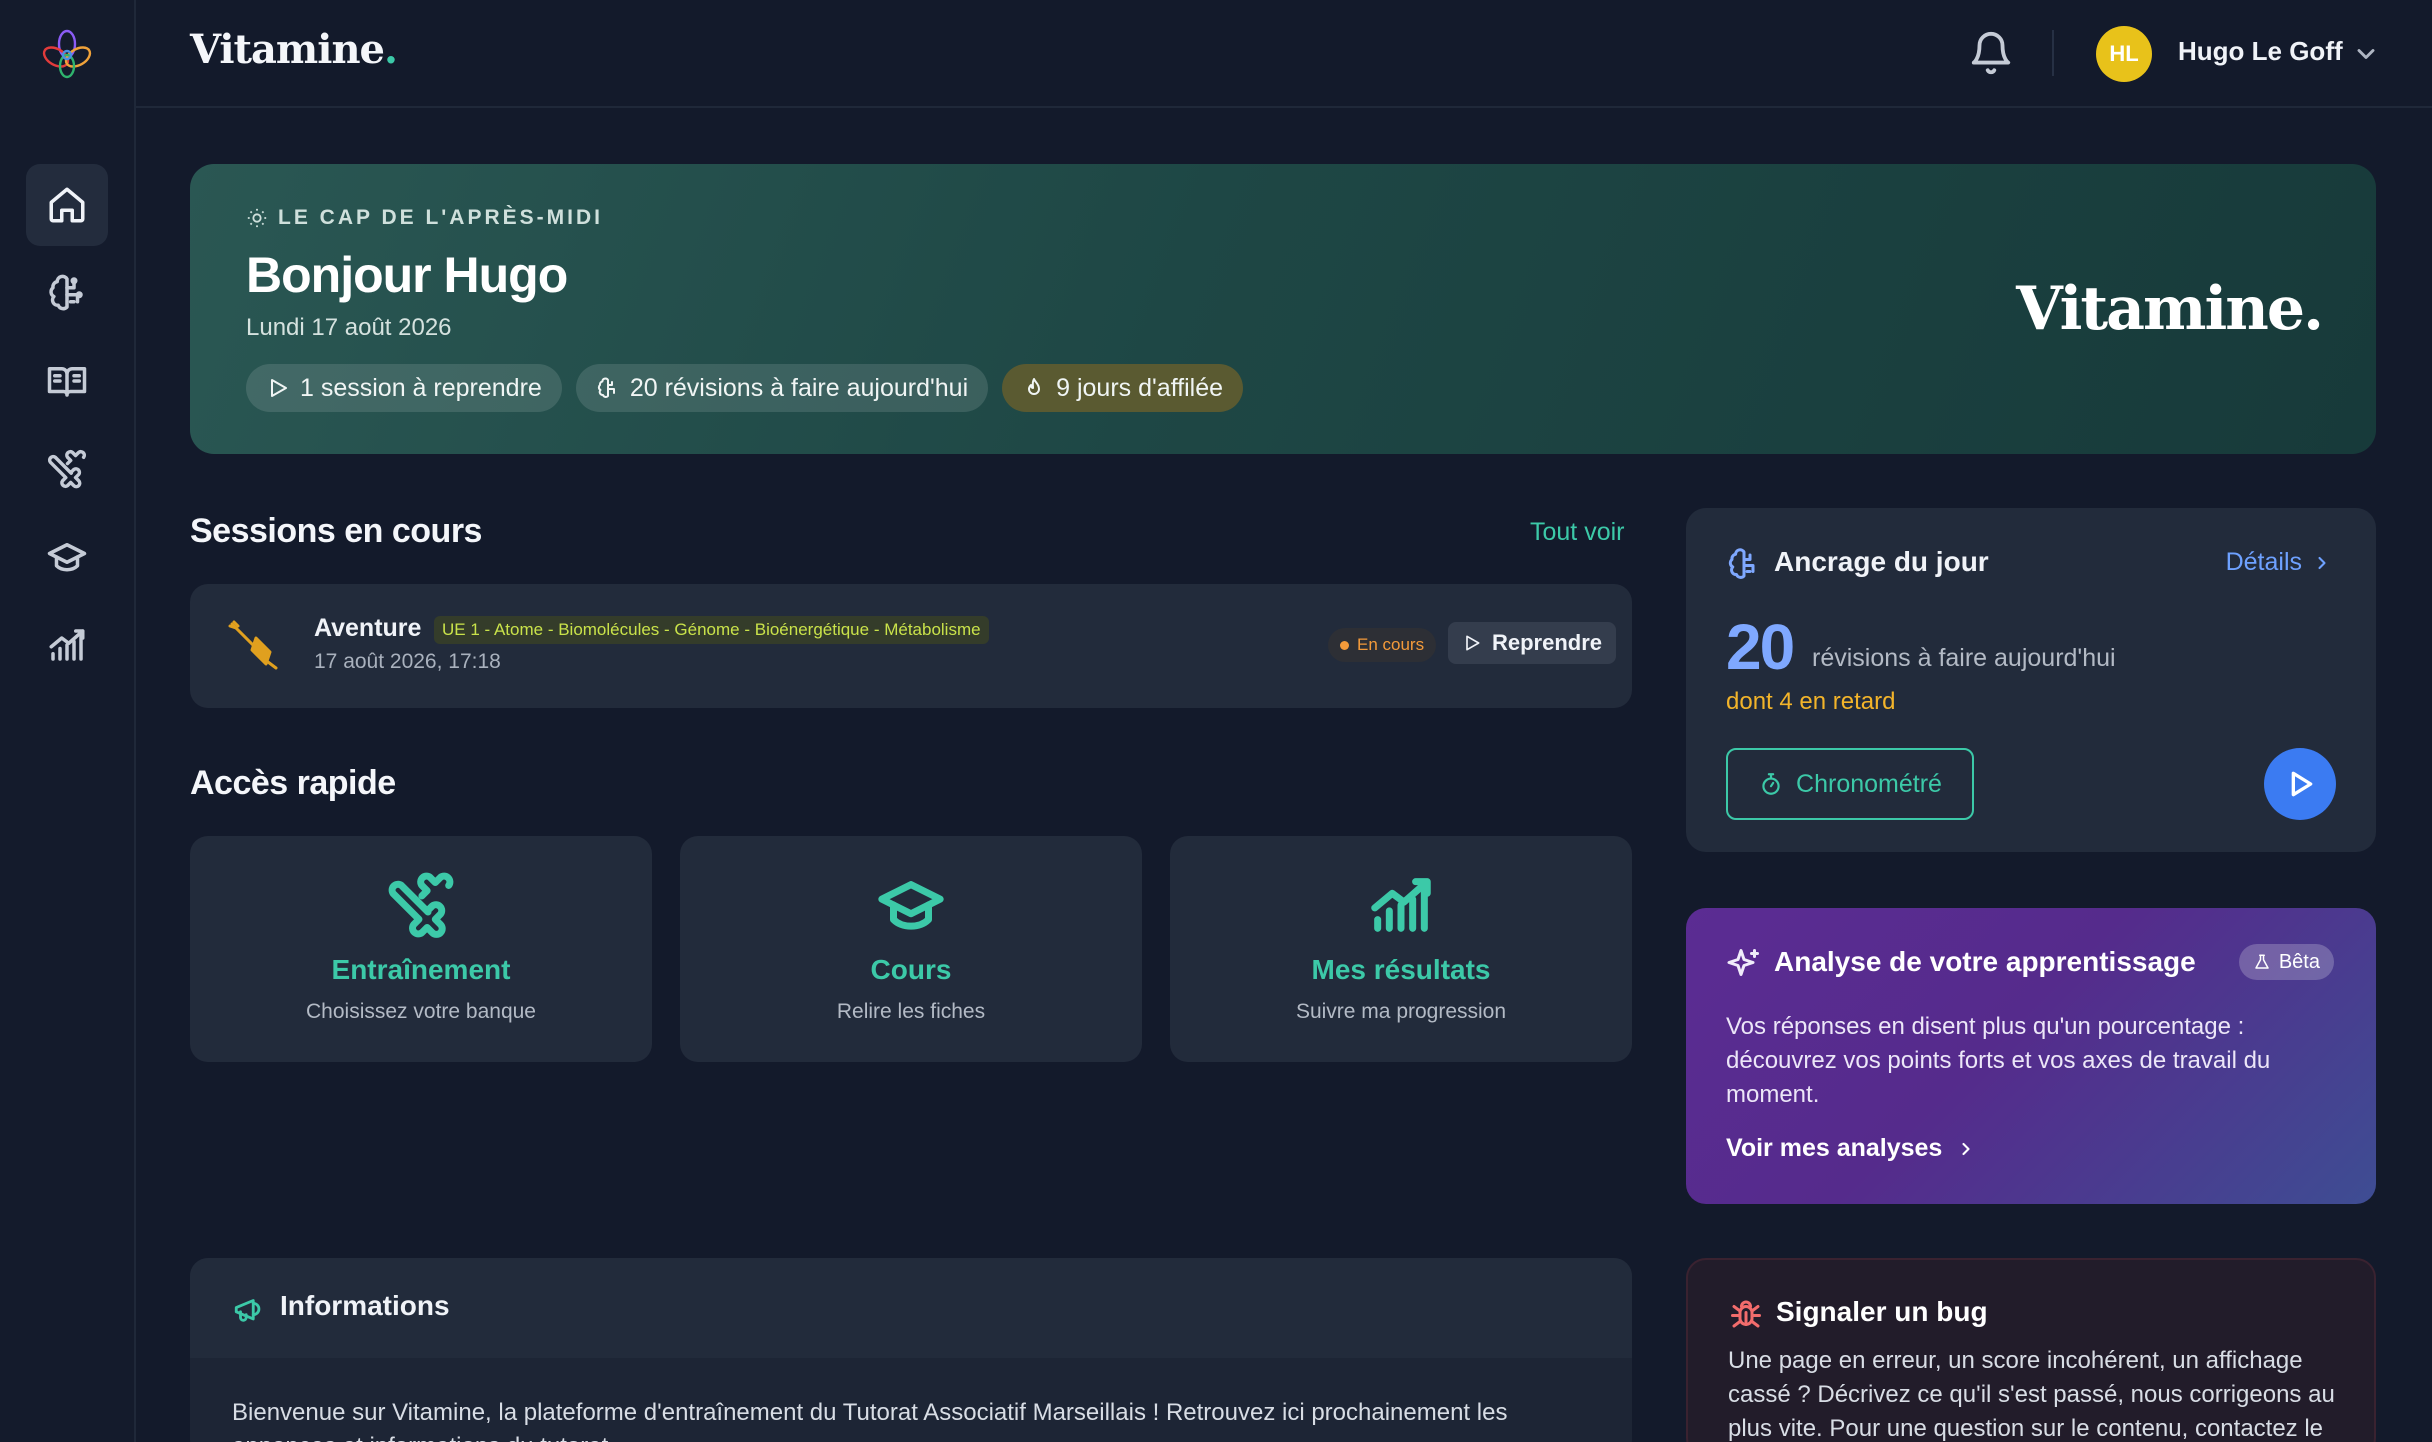  I want to click on bug-icon, so click(1746, 1314).